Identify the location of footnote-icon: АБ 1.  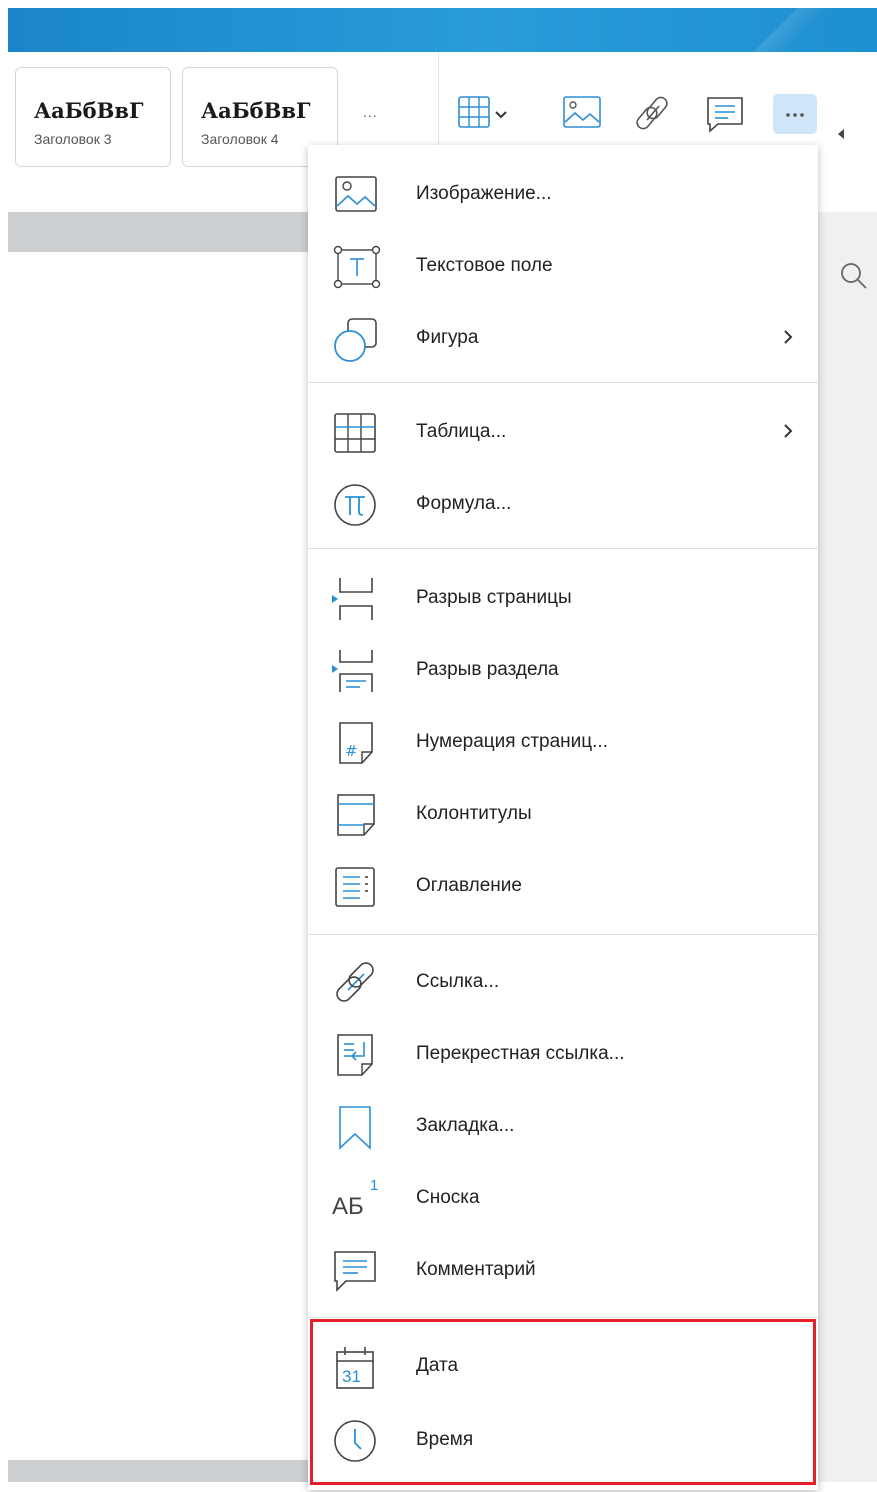
(355, 1198).